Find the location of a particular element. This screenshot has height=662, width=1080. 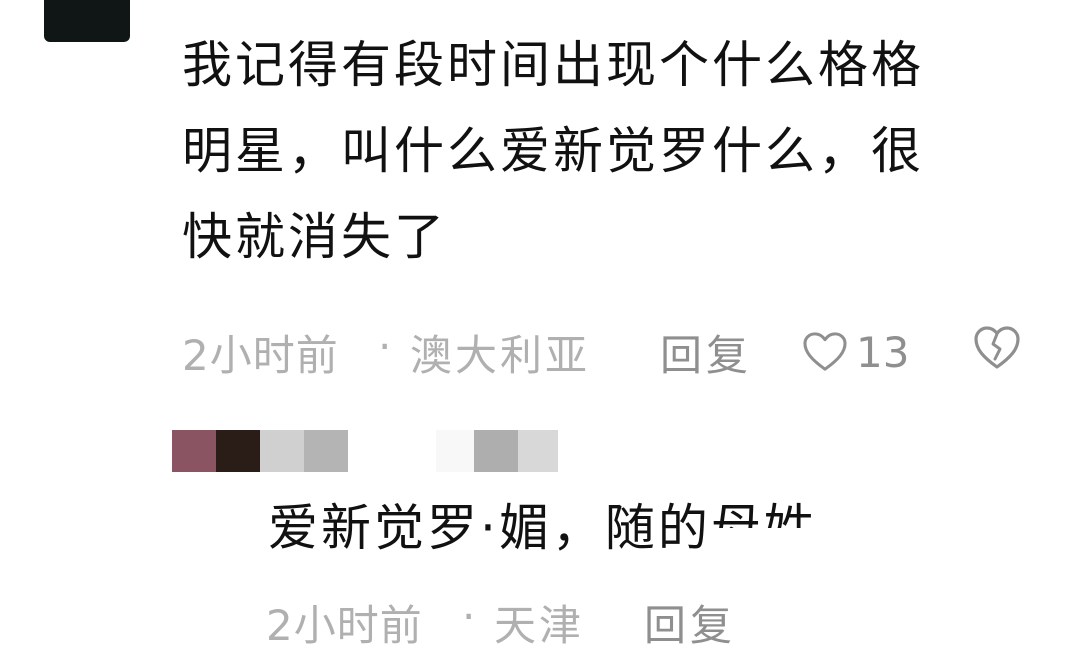

like-button: 13 is located at coordinates (855, 352).